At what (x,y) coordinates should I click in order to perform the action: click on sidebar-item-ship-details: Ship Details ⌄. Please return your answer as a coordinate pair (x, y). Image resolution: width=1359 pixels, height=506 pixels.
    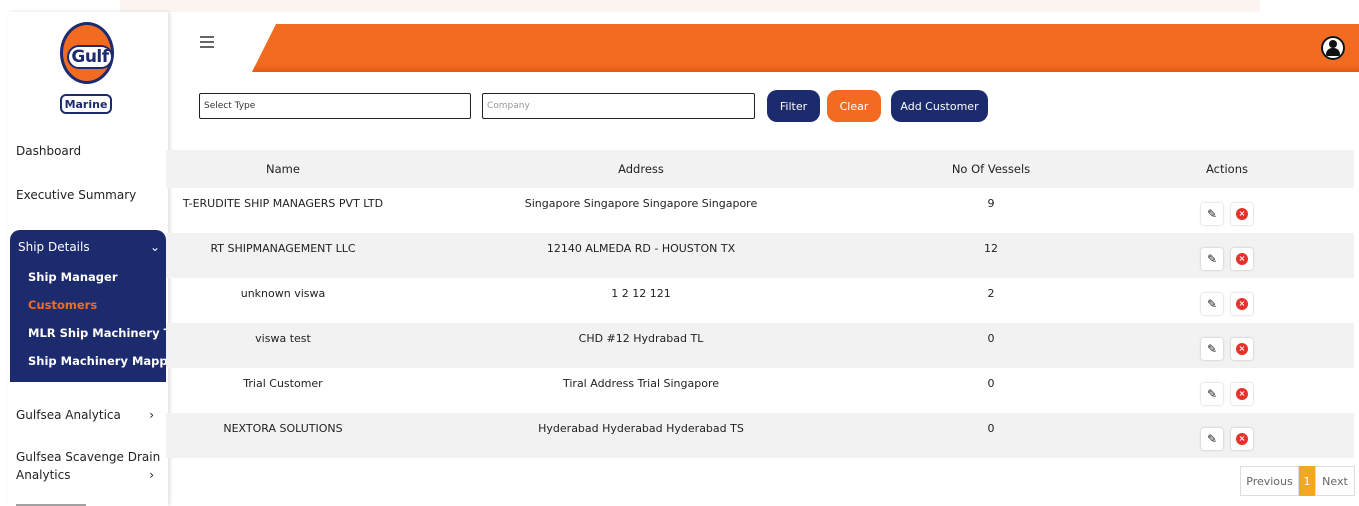
    Looking at the image, I should click on (89, 247).